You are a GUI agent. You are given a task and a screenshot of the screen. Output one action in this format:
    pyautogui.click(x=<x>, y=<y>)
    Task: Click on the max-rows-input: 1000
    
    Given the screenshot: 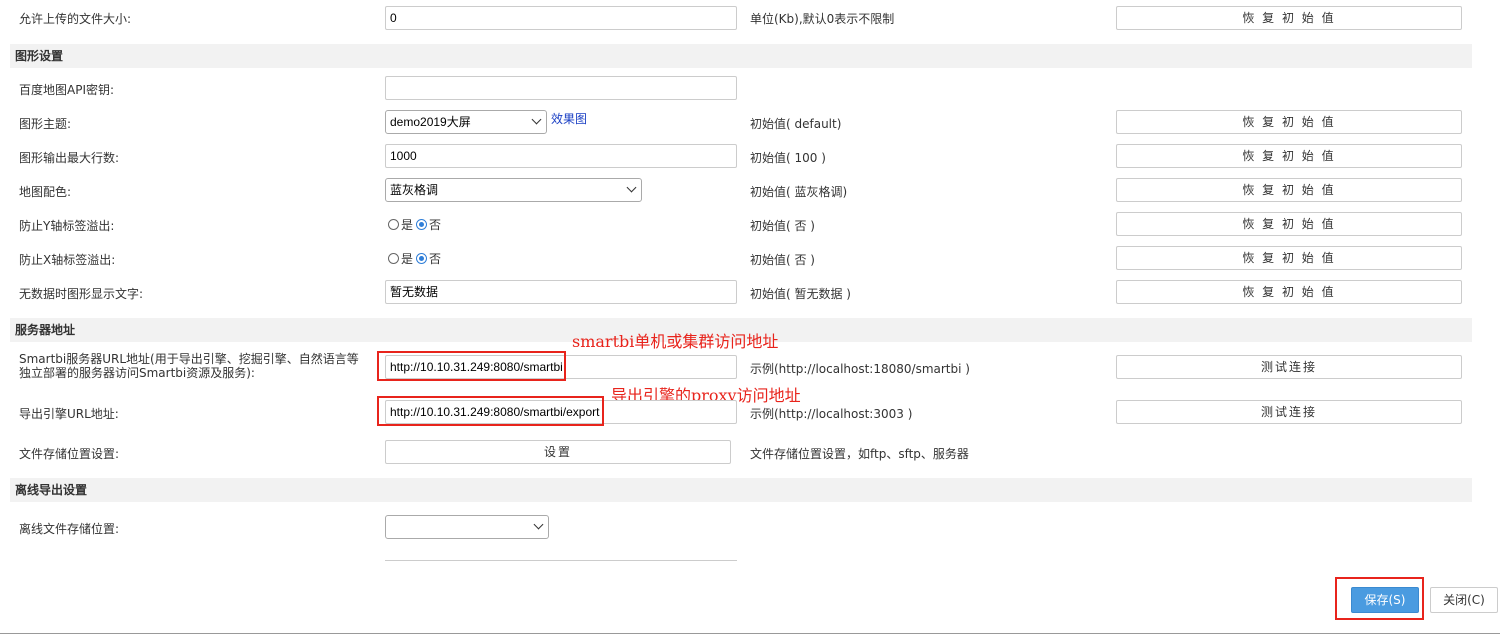 What is the action you would take?
    pyautogui.click(x=561, y=156)
    